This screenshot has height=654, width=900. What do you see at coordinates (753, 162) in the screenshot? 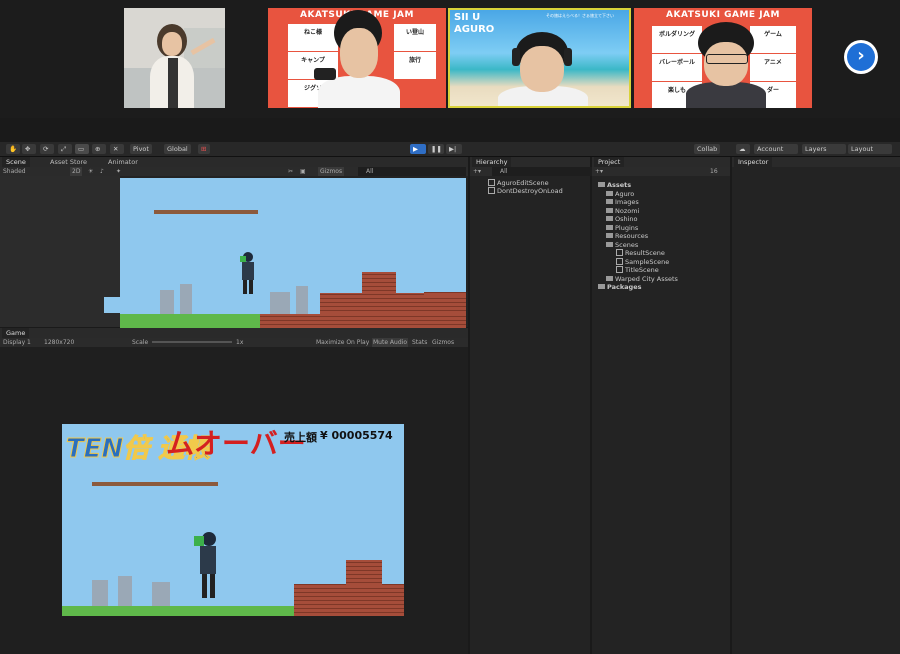
I see `tab-inspector: Inspector` at bounding box center [753, 162].